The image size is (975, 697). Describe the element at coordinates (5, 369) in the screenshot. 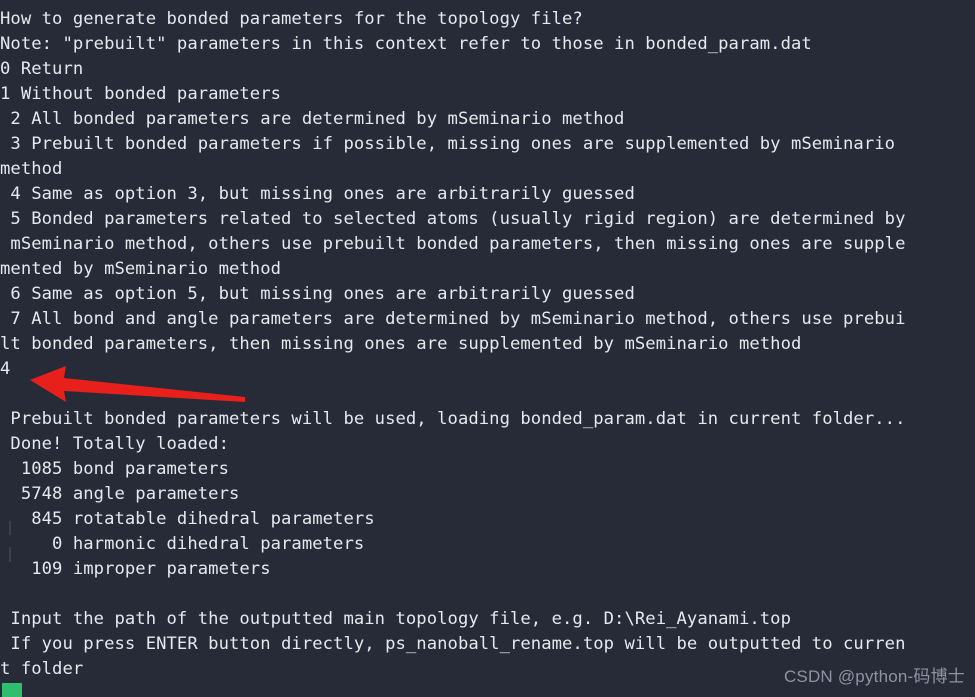

I see `terminal-line: 4` at that location.